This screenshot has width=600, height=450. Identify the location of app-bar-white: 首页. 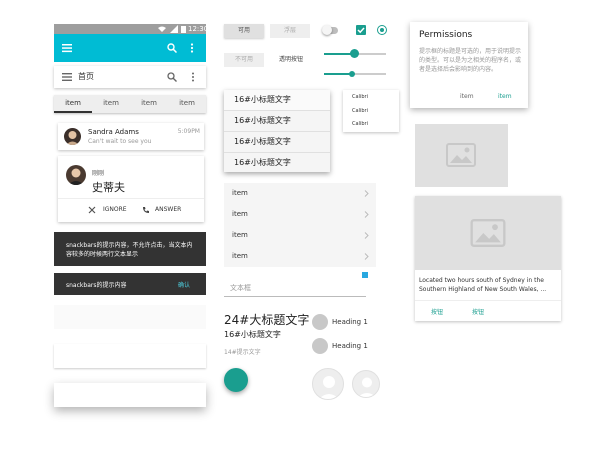
(130, 77).